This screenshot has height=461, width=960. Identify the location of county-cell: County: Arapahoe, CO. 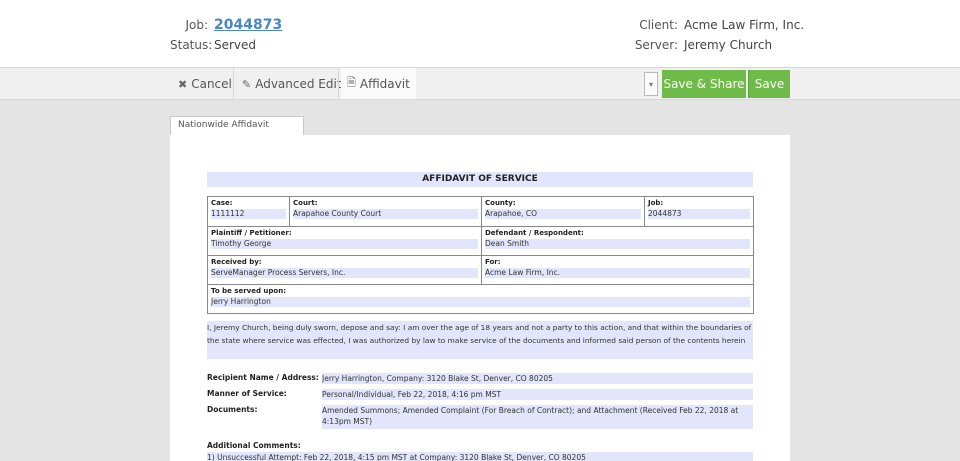
(563, 212).